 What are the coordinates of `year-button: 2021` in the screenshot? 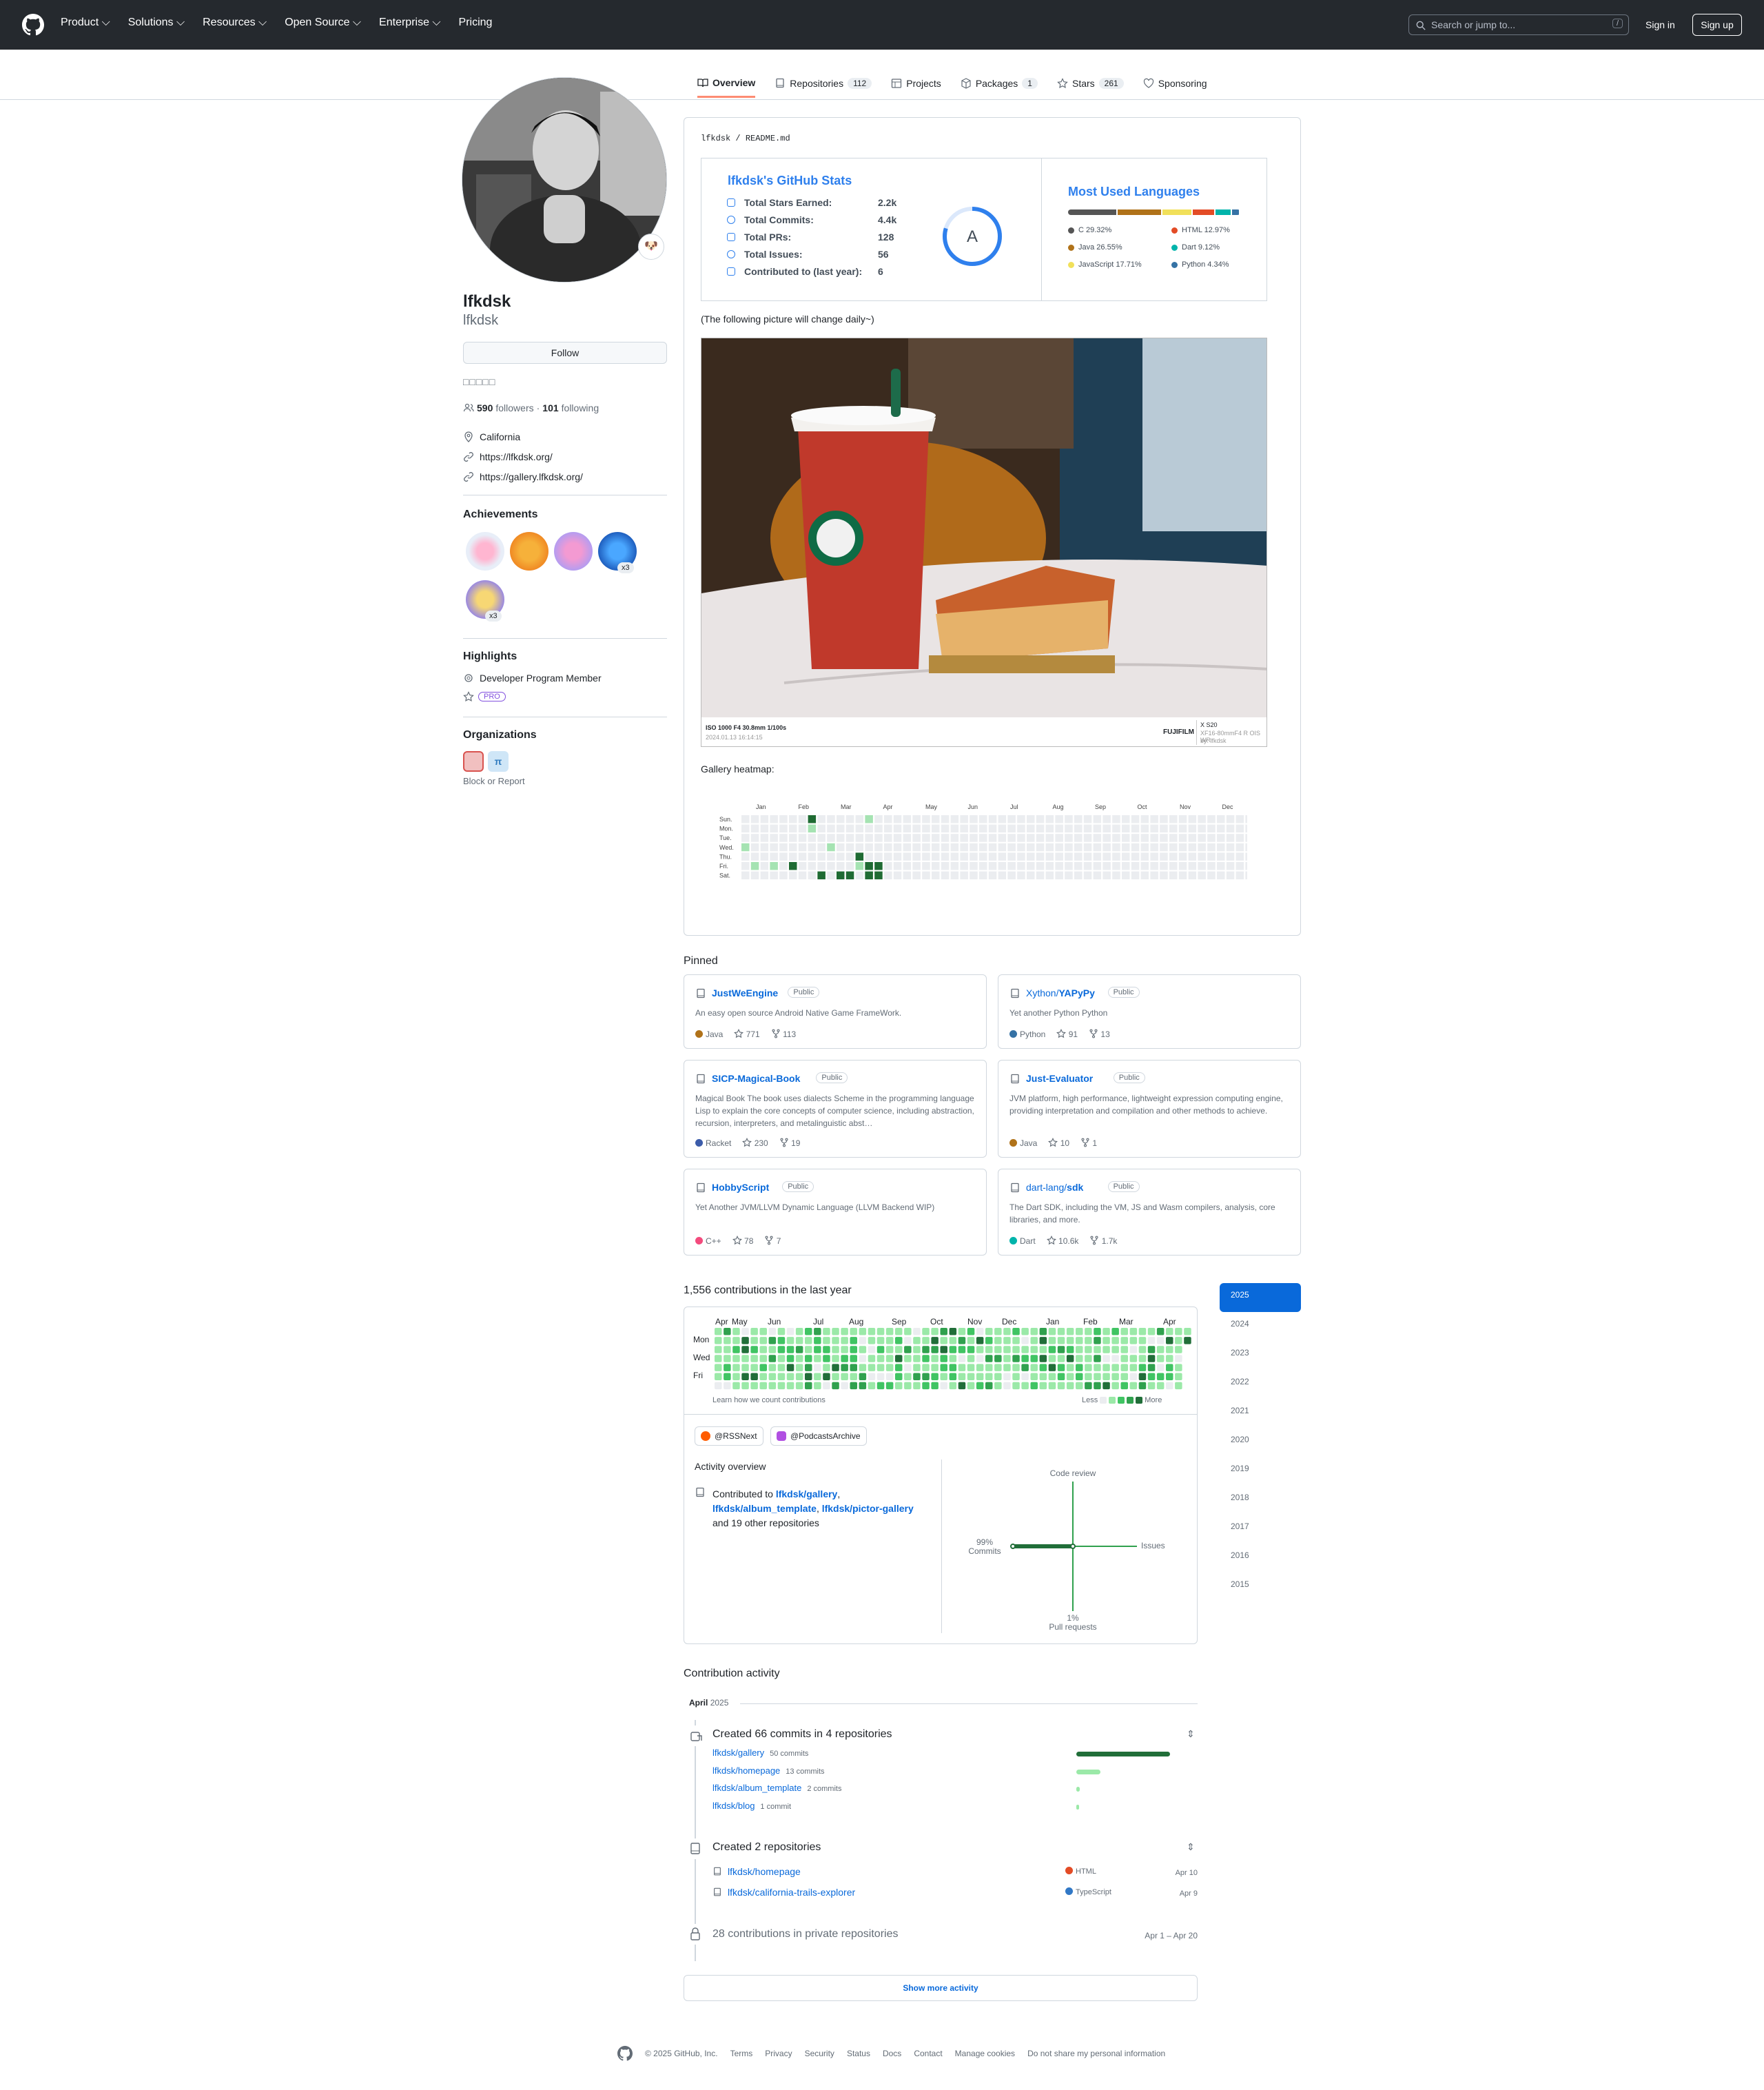 It's located at (1260, 1413).